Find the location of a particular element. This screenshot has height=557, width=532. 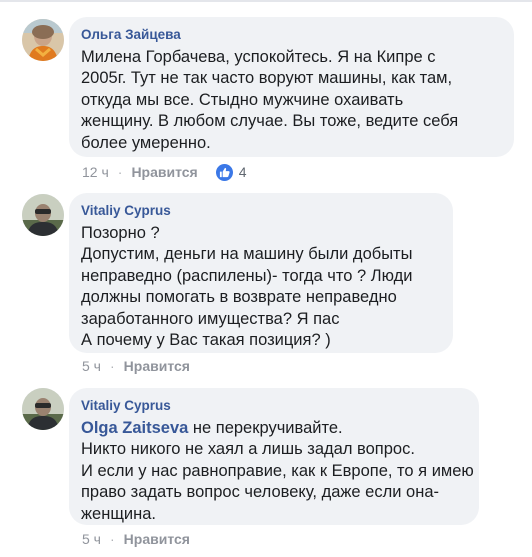

comment-timestamp: 12 ч is located at coordinates (95, 172).